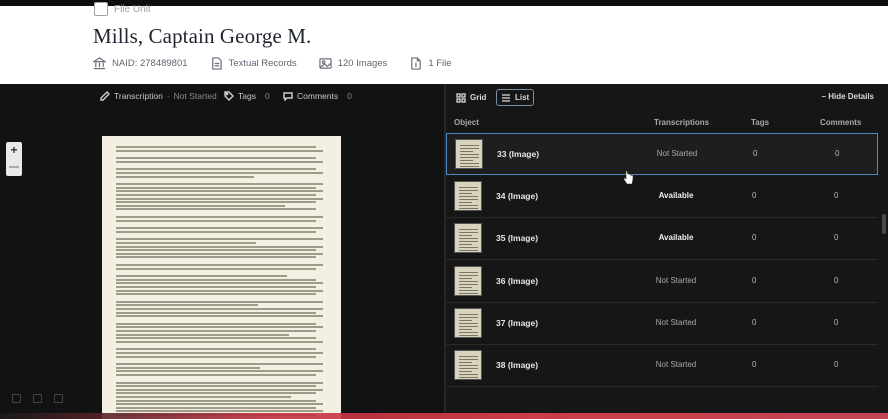 Image resolution: width=888 pixels, height=419 pixels. I want to click on tab-transcription: Transcription · Not Started, so click(158, 96).